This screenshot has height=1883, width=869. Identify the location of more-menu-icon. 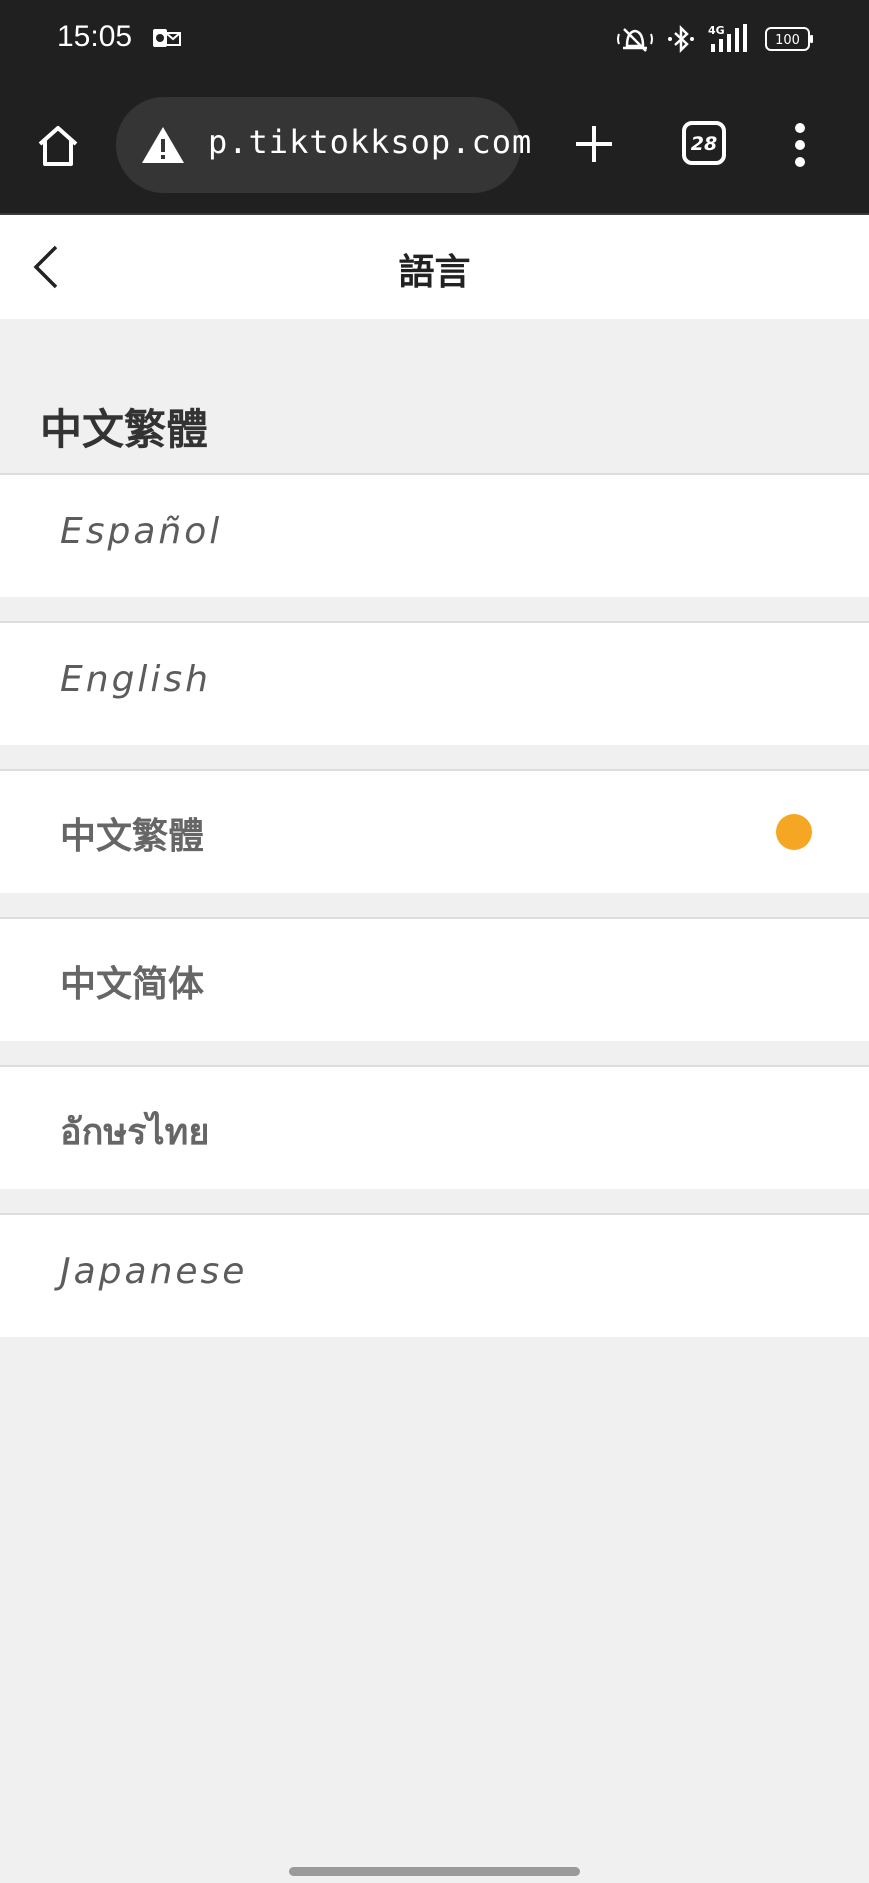
(800, 147).